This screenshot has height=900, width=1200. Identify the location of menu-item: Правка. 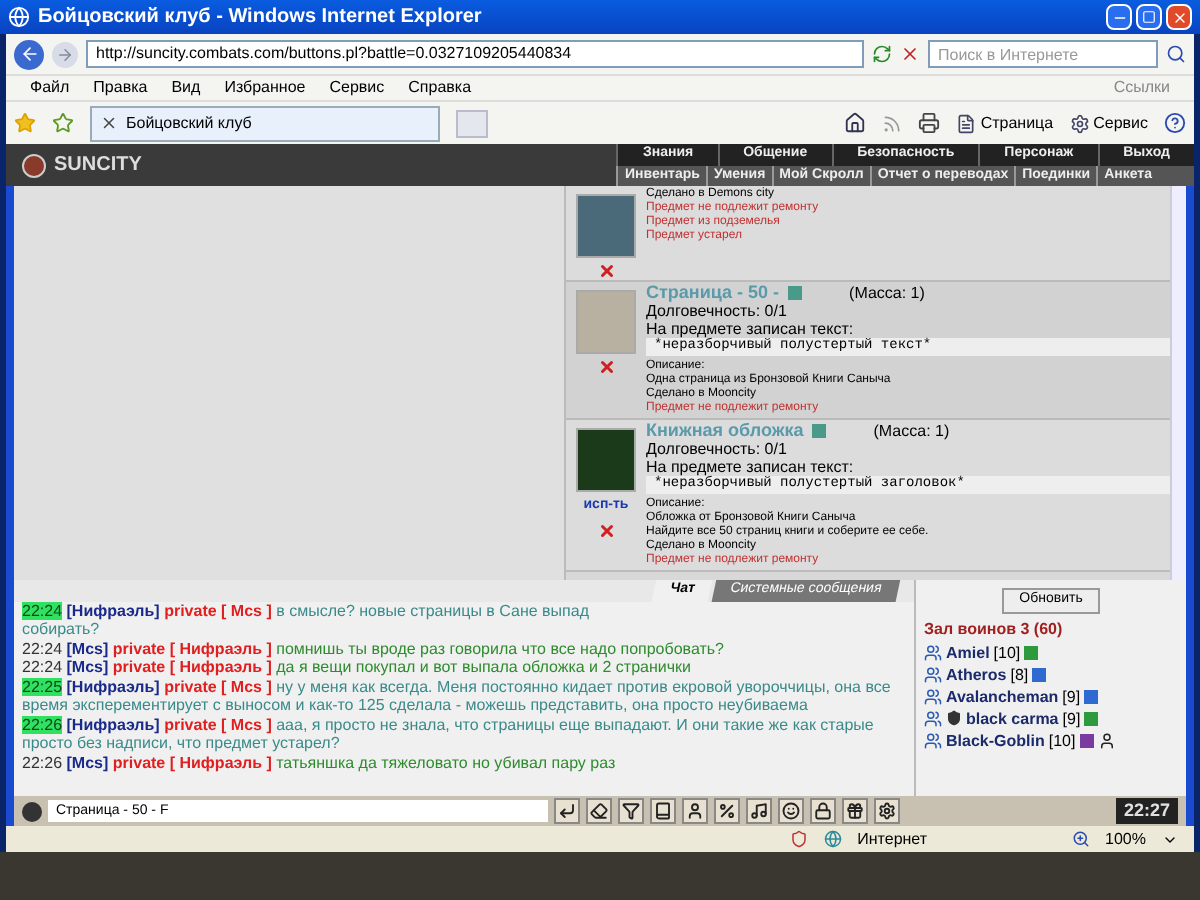
(120, 88).